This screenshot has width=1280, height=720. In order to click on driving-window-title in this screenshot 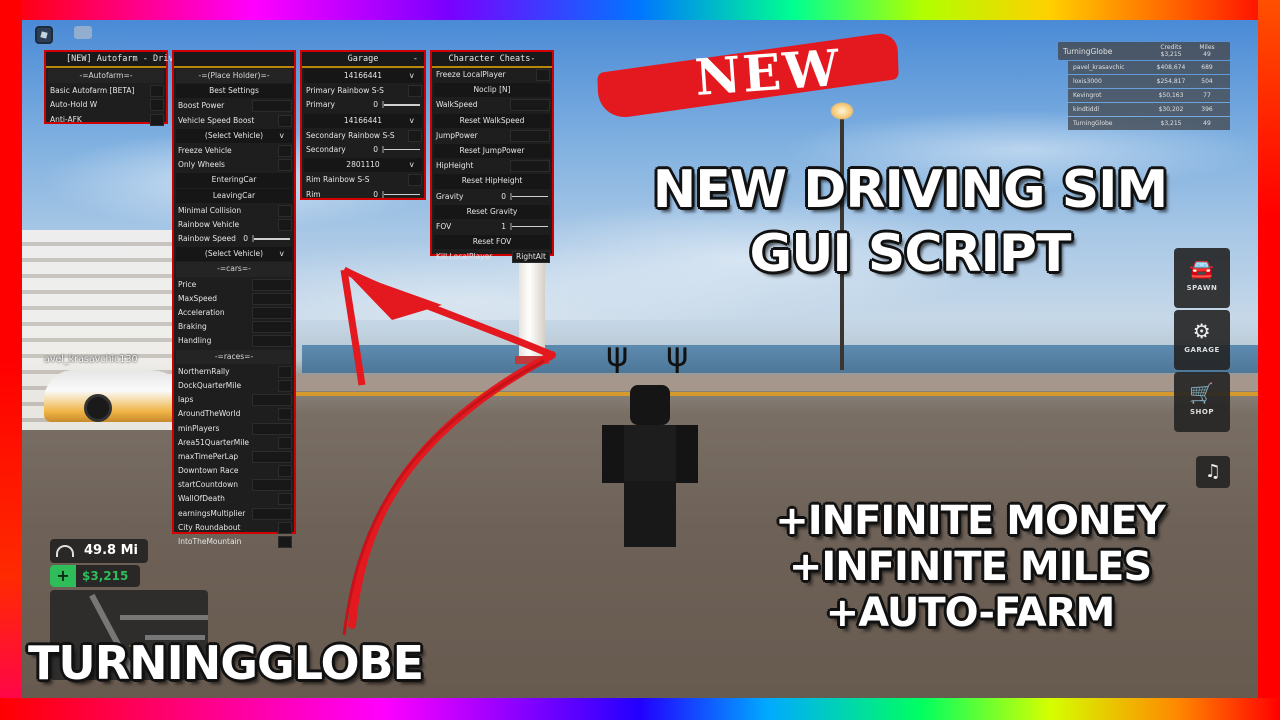, I will do `click(234, 60)`.